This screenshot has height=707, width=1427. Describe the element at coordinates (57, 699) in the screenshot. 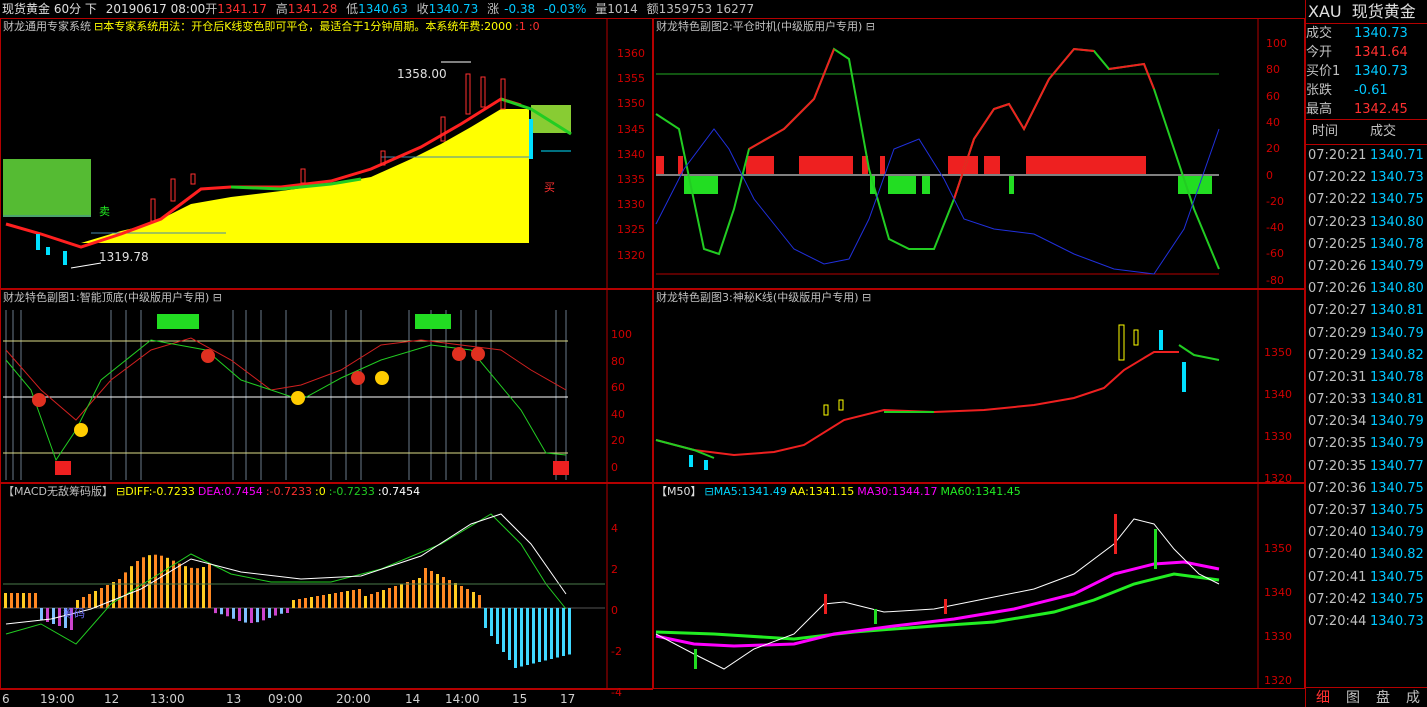

I see `time-axis-label: 19:00` at that location.